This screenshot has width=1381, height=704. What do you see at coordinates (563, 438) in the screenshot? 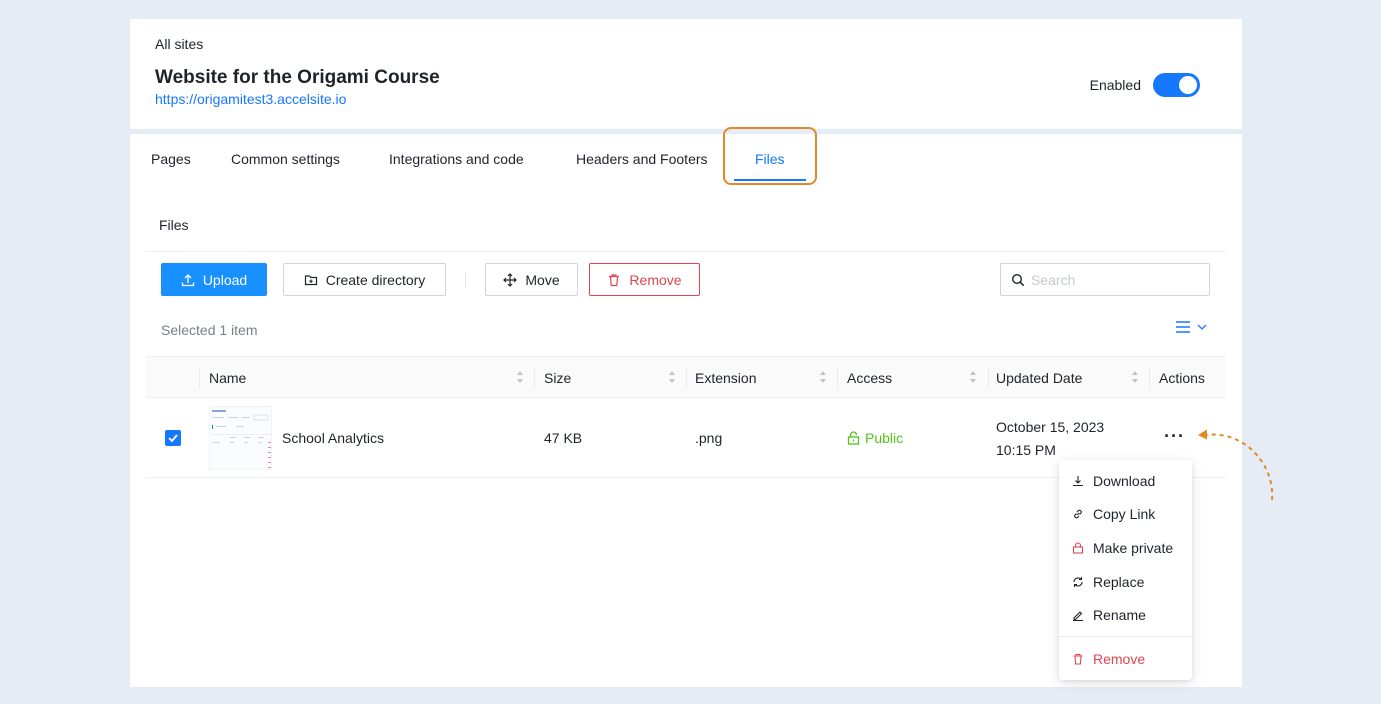
I see `file-size: 47 KB` at bounding box center [563, 438].